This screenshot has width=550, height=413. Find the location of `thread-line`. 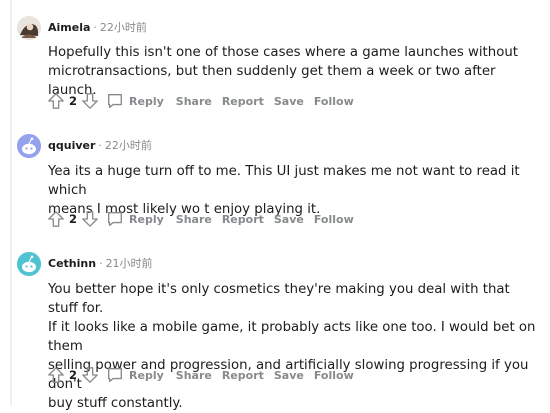

thread-line is located at coordinates (11, 202).